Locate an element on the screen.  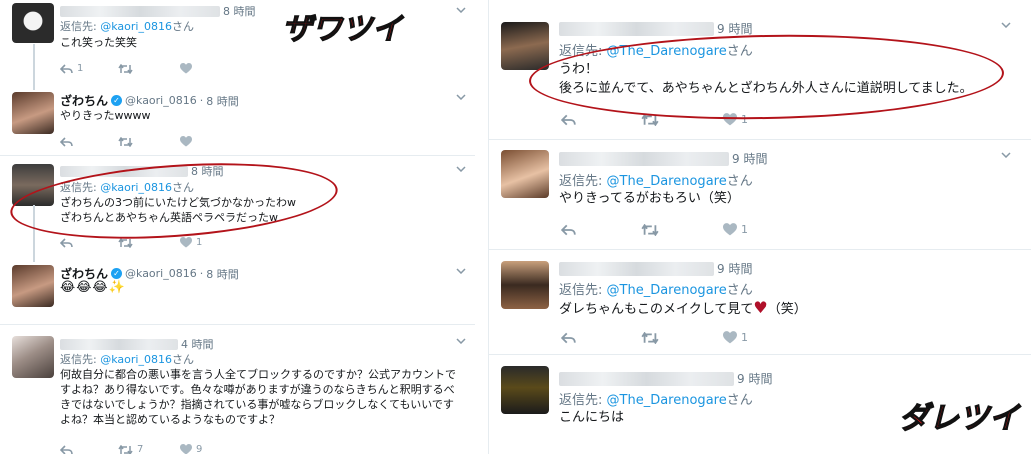
reply-count: 1 is located at coordinates (80, 68).